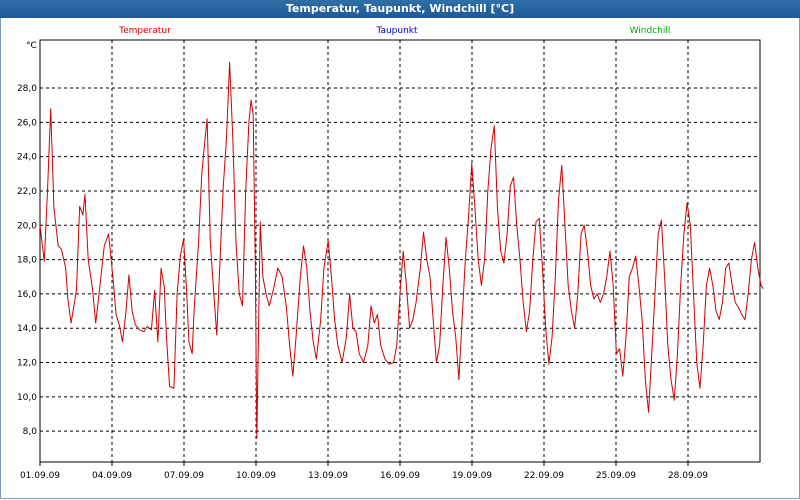 This screenshot has height=500, width=800. I want to click on x-tick-label: 22.09.09, so click(544, 476).